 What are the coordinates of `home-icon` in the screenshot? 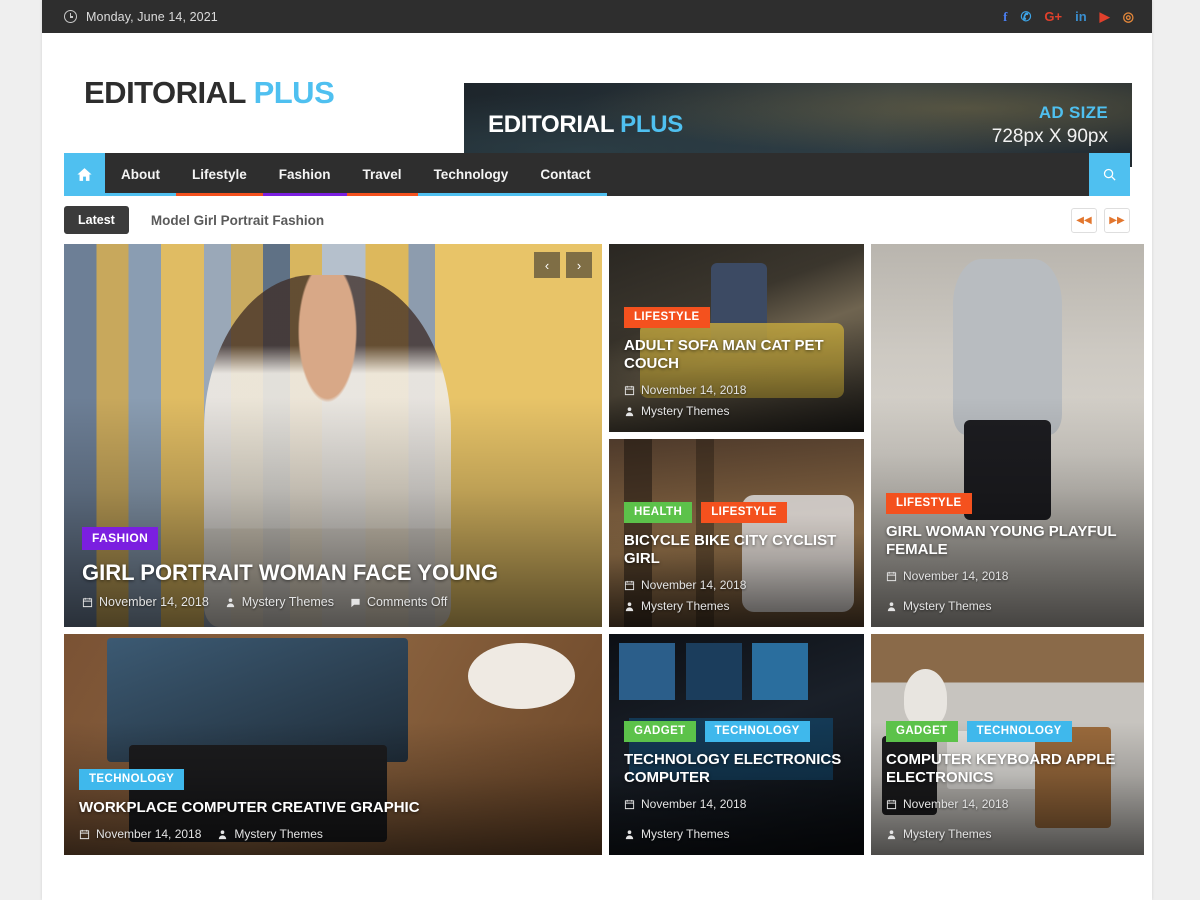 It's located at (84, 174).